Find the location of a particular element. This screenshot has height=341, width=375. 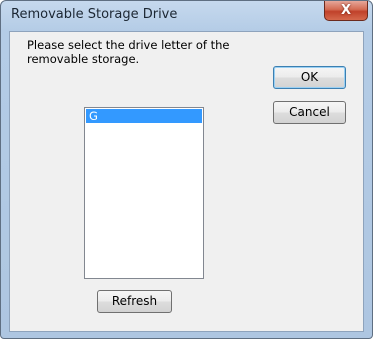

title-bar: Removable Storage Drive X is located at coordinates (186, 16).